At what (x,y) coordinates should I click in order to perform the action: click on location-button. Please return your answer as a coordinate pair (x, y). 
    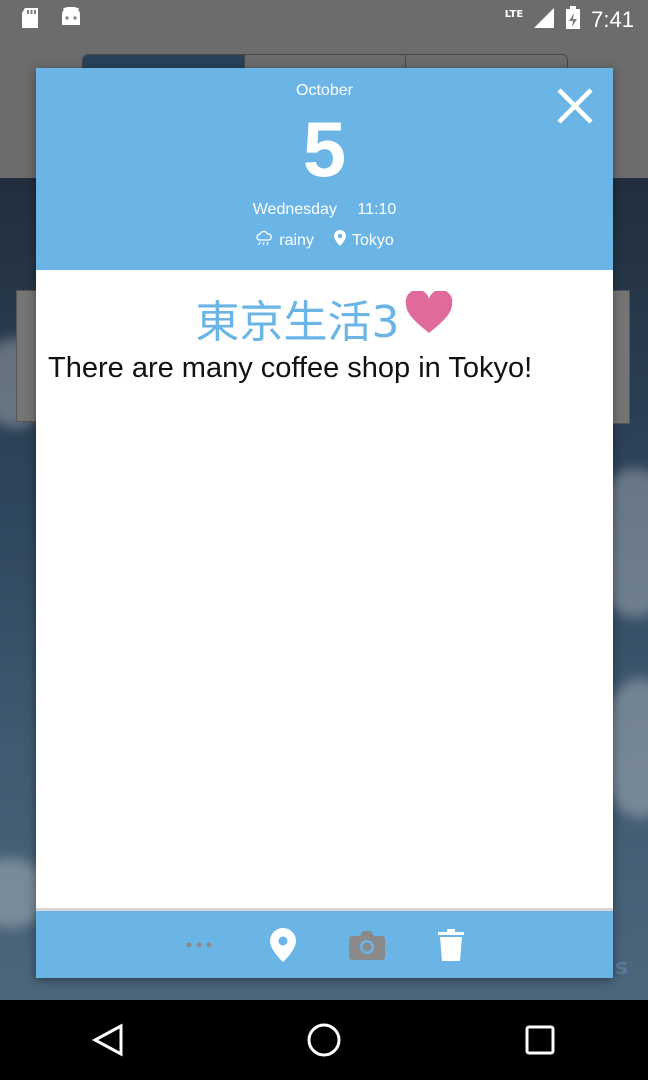
    Looking at the image, I should click on (283, 945).